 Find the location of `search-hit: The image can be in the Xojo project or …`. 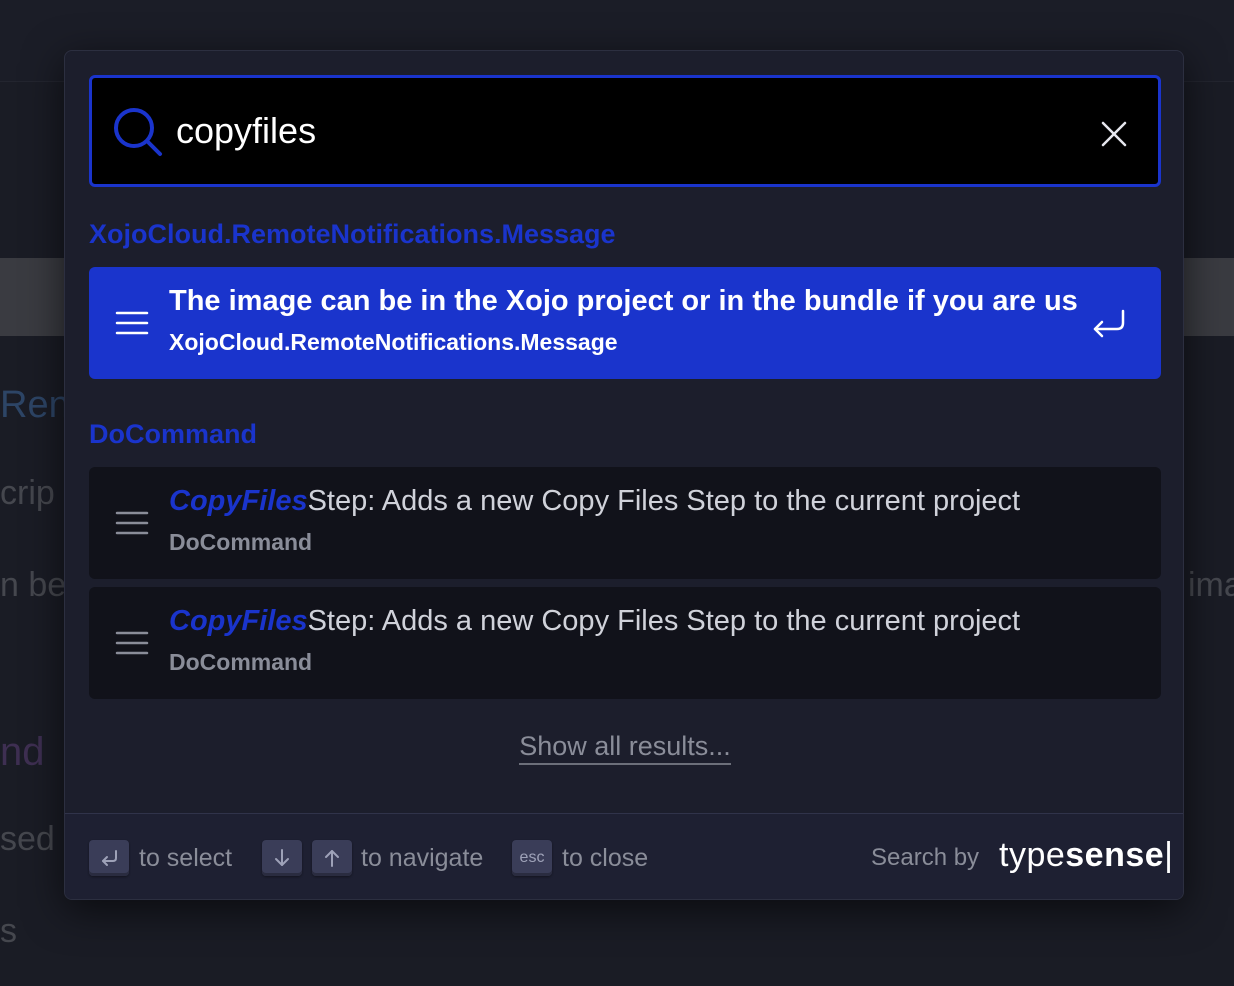

search-hit: The image can be in the Xojo project or … is located at coordinates (625, 323).